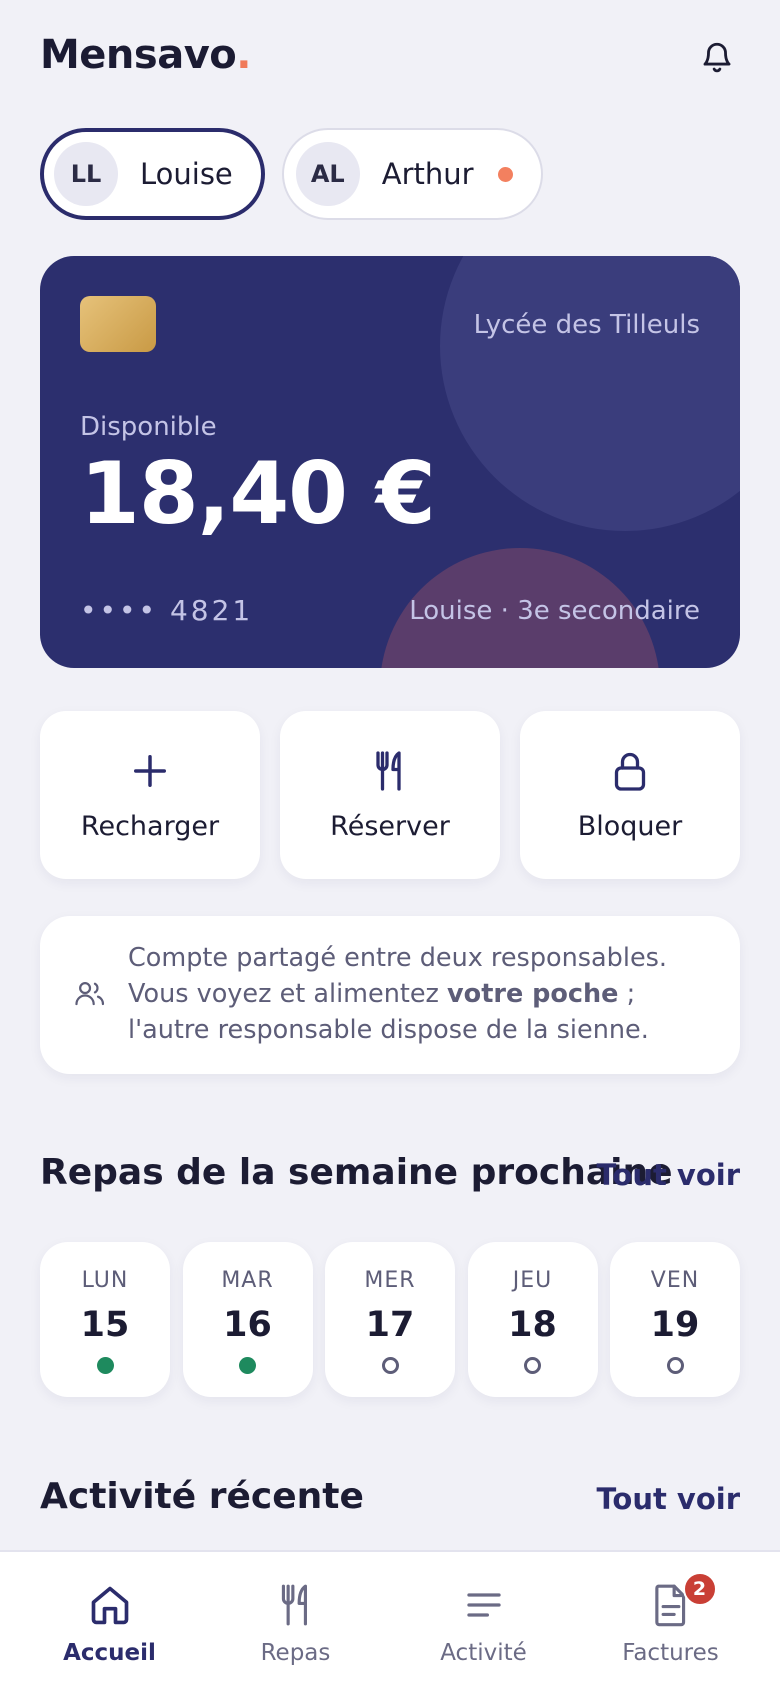 The width and height of the screenshot is (780, 1688). I want to click on day-number: 17, so click(390, 1325).